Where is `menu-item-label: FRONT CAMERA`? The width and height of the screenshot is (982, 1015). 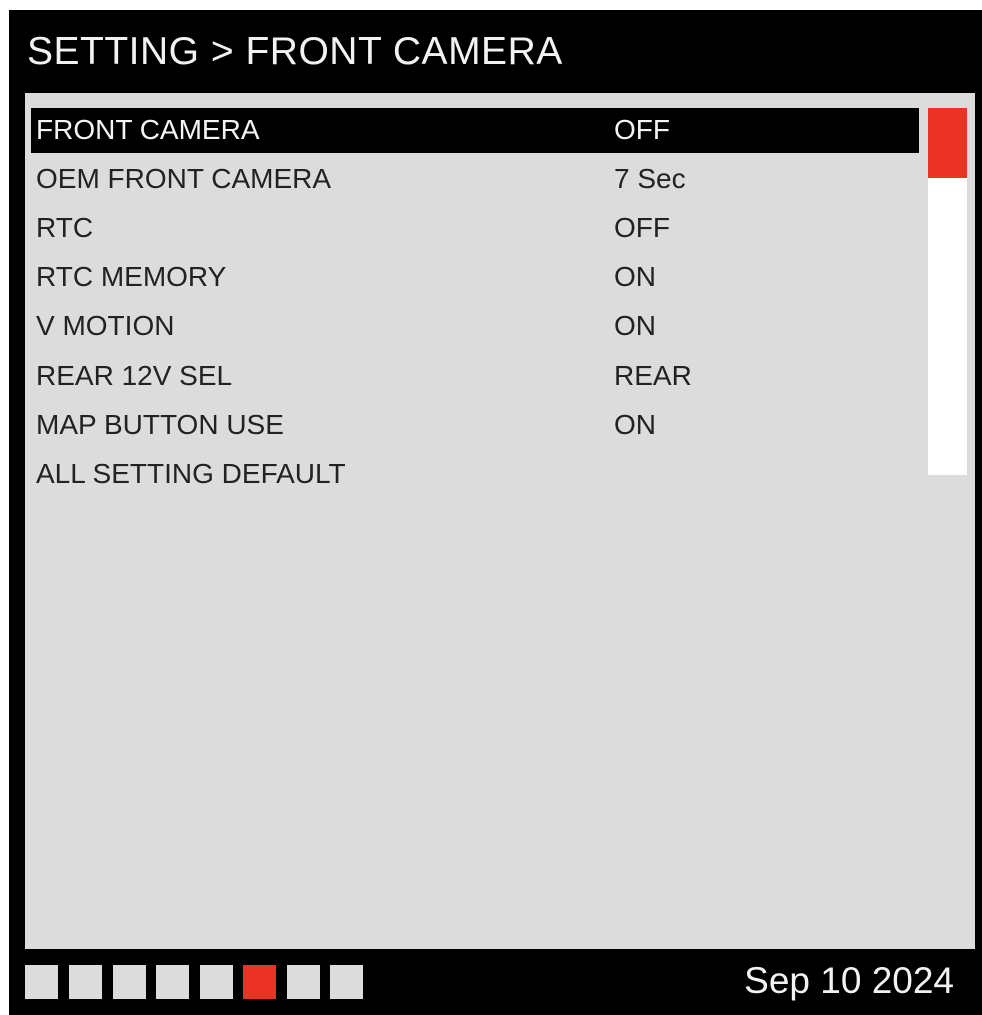
menu-item-label: FRONT CAMERA is located at coordinates (148, 129).